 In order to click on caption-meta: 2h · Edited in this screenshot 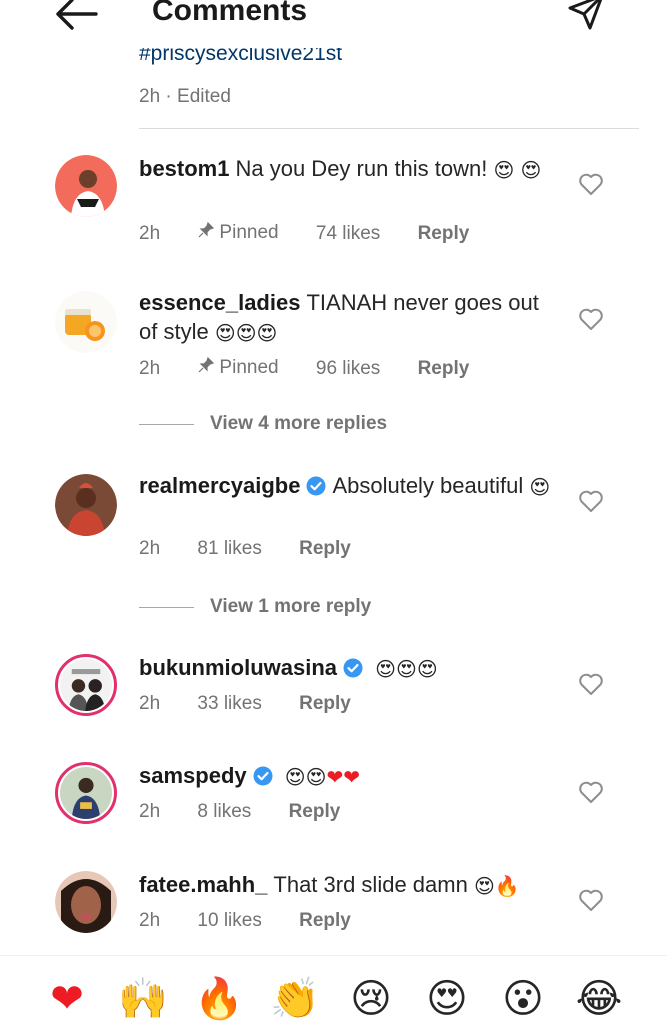, I will do `click(185, 96)`.